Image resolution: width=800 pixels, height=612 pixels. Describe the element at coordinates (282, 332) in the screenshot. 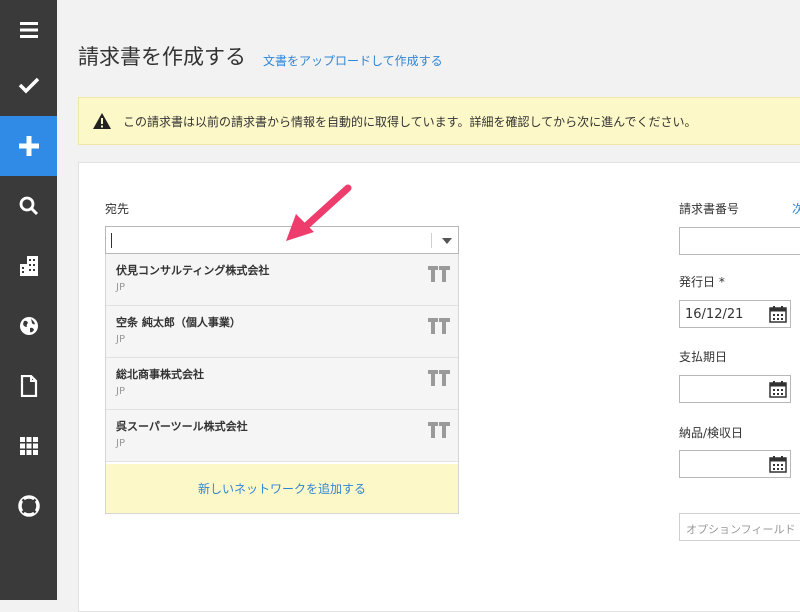

I see `dropdown-option: 空条 純太郎（個人事業） JP` at that location.